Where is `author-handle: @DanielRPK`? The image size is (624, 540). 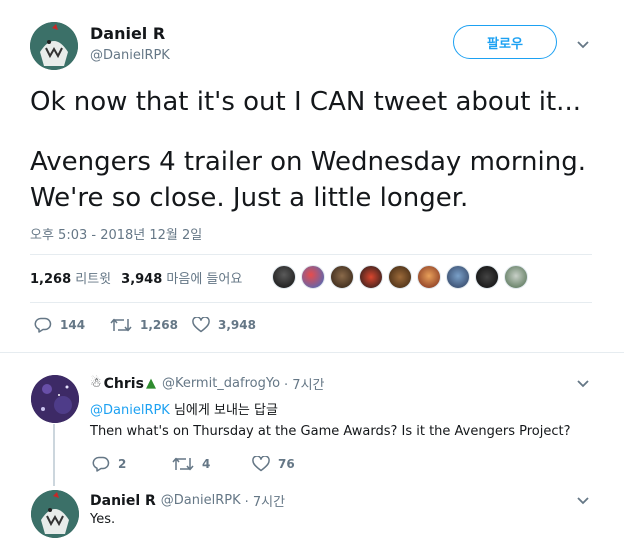
author-handle: @DanielRPK is located at coordinates (130, 55).